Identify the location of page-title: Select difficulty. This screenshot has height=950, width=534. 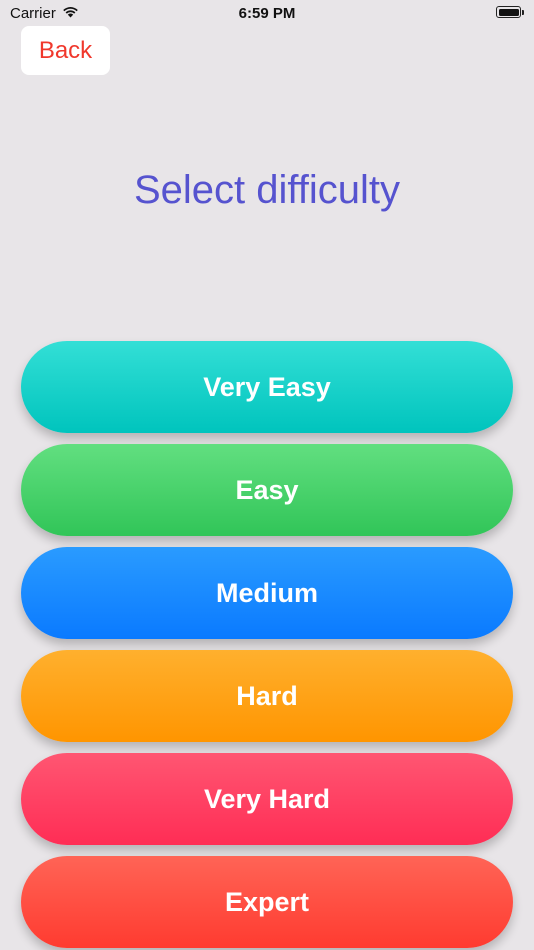
(267, 190).